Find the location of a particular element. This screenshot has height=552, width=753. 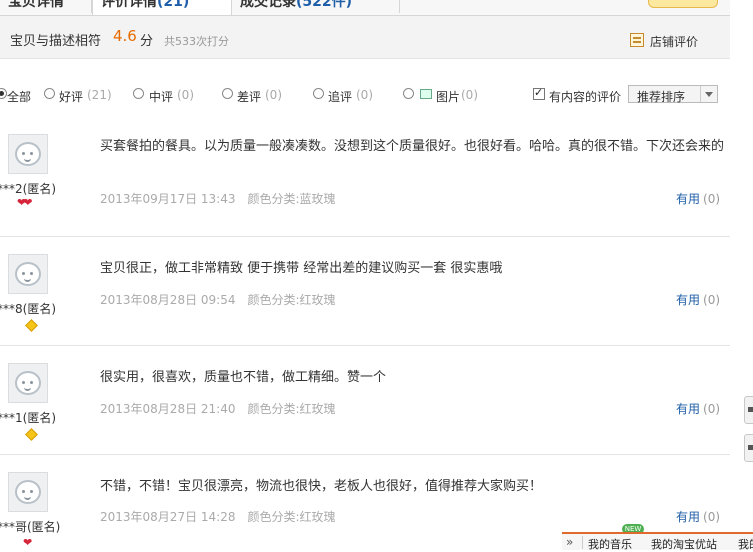

buyer-level-hearts-icon: ❤❤ is located at coordinates (25, 202).